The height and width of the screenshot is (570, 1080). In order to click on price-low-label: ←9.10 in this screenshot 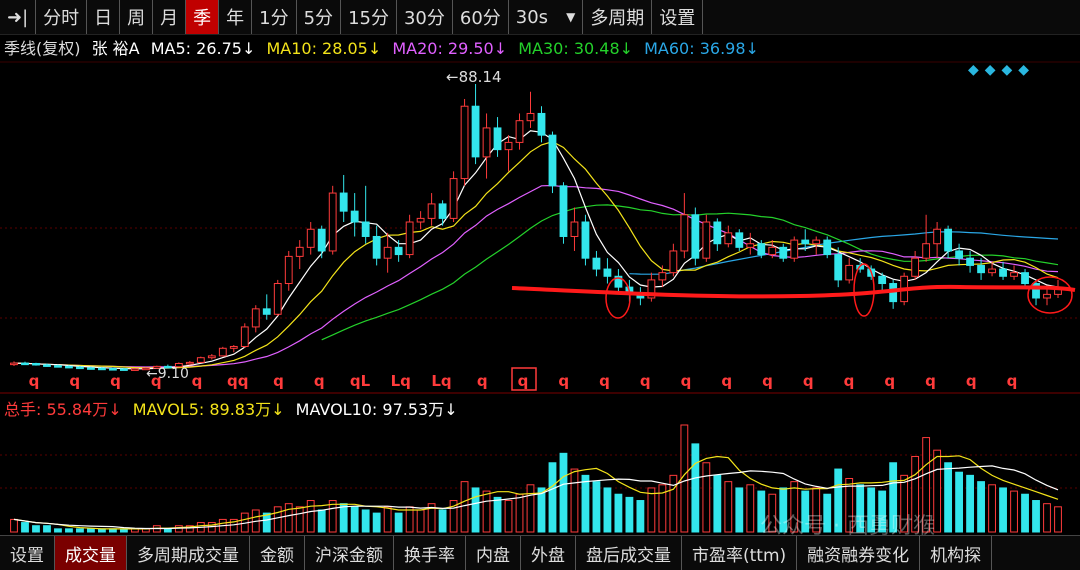, I will do `click(167, 374)`.